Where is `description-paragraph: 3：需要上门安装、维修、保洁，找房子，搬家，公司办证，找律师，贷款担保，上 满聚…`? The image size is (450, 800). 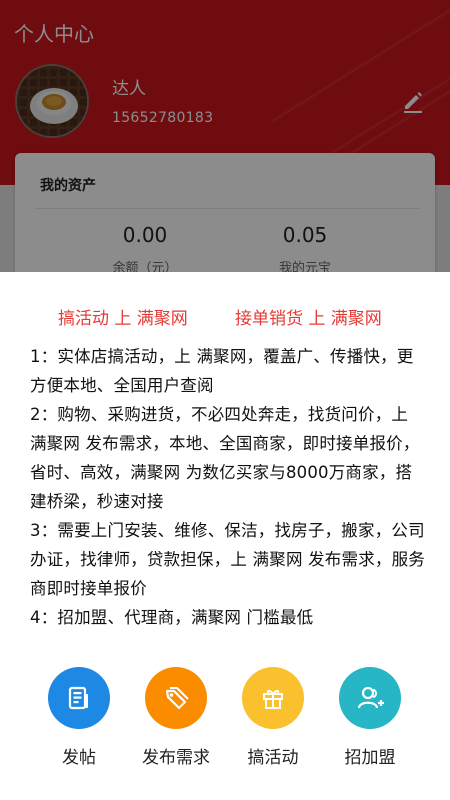
description-paragraph: 3：需要上门安装、维修、保洁，找房子，搬家，公司办证，找律师，贷款担保，上 满聚… is located at coordinates (227, 559).